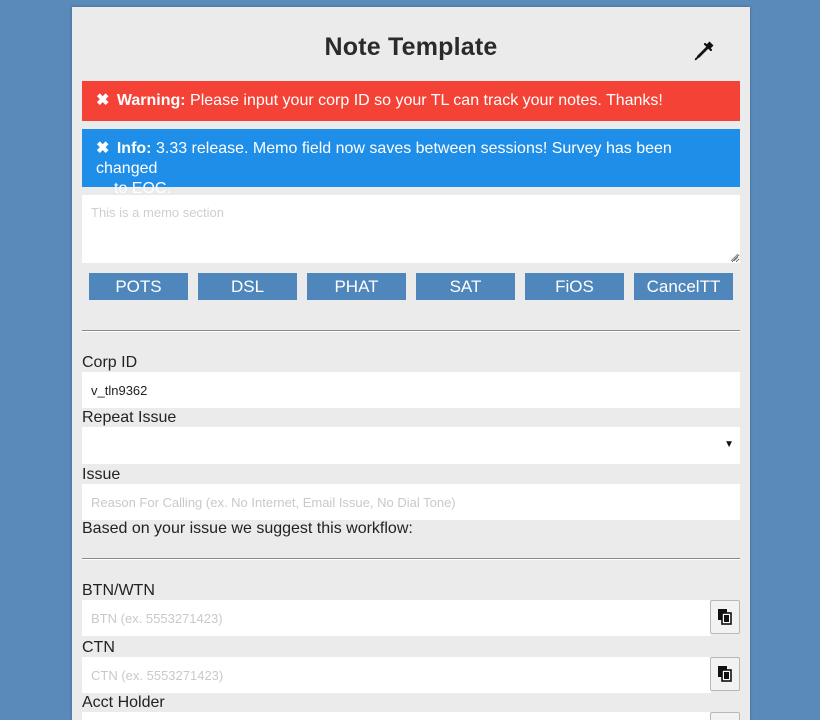 Image resolution: width=820 pixels, height=720 pixels. What do you see at coordinates (411, 445) in the screenshot?
I see `repeat-issue-select: ▼` at bounding box center [411, 445].